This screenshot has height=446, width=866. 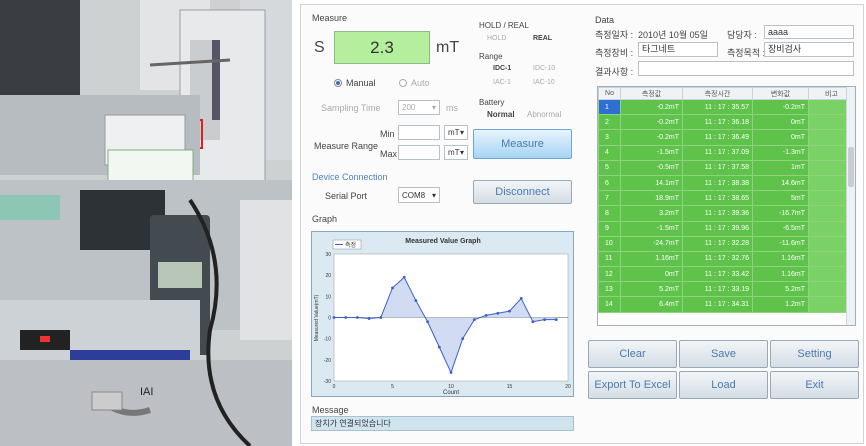 What do you see at coordinates (651, 93) in the screenshot?
I see `grid-header-cell: 측정값` at bounding box center [651, 93].